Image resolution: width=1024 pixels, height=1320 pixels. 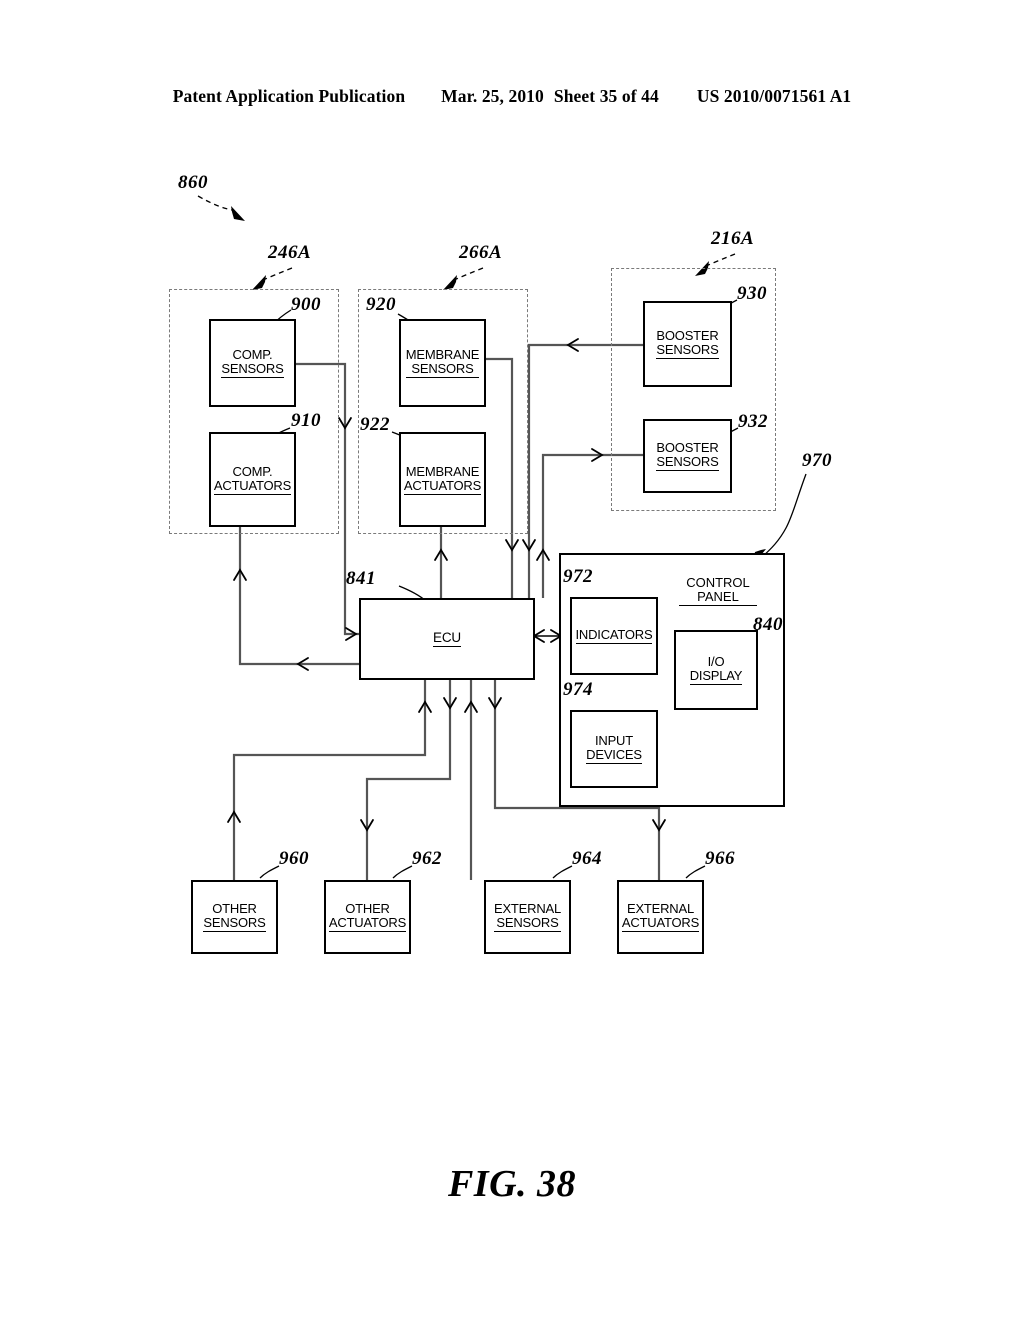 What do you see at coordinates (718, 591) in the screenshot?
I see `control-panel-title: CONTROL PANEL` at bounding box center [718, 591].